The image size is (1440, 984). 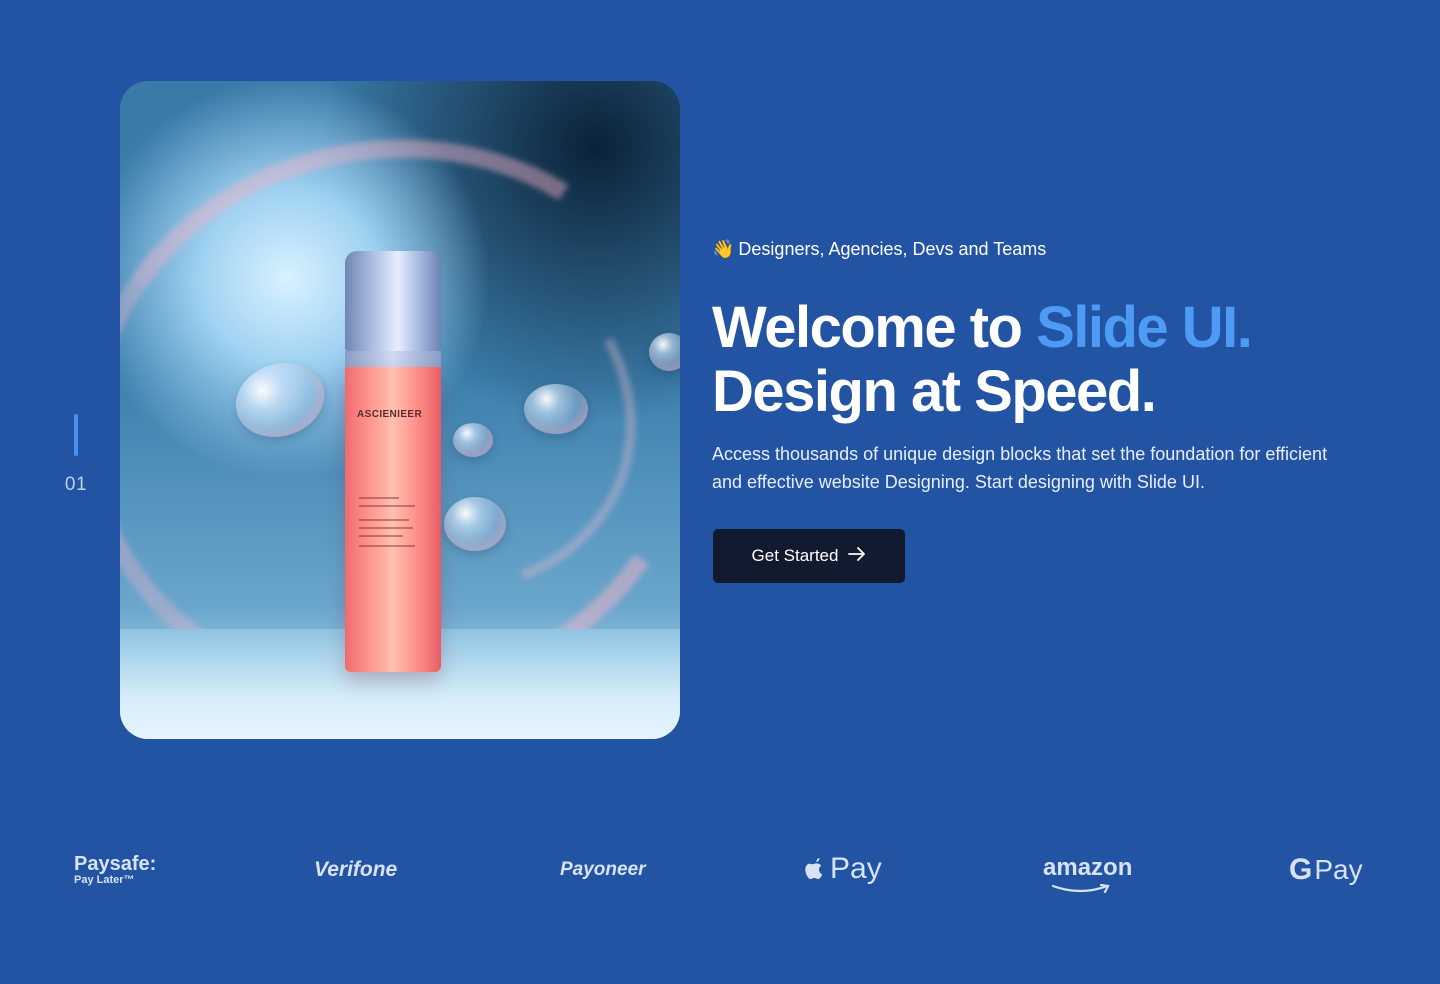 I want to click on amazon-text: amazon, so click(x=1088, y=867).